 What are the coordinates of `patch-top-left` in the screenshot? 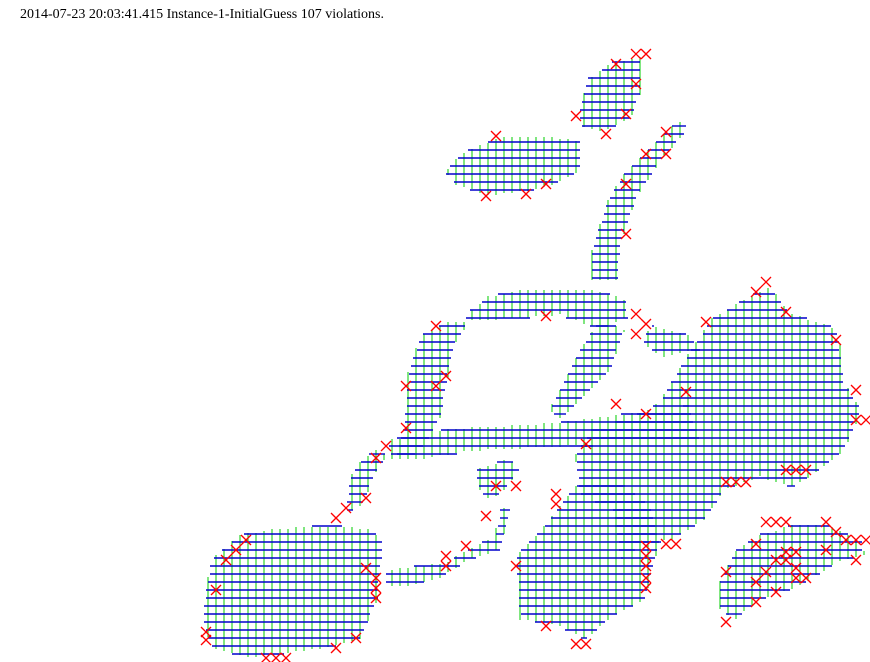 It's located at (513, 166).